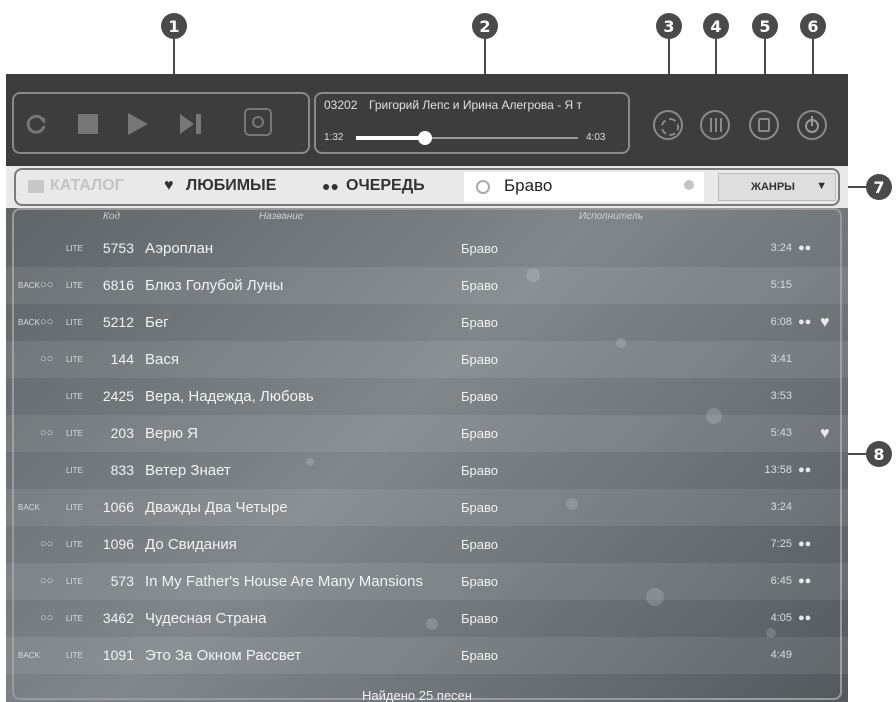  I want to click on song-title: Аэроплан, so click(179, 248).